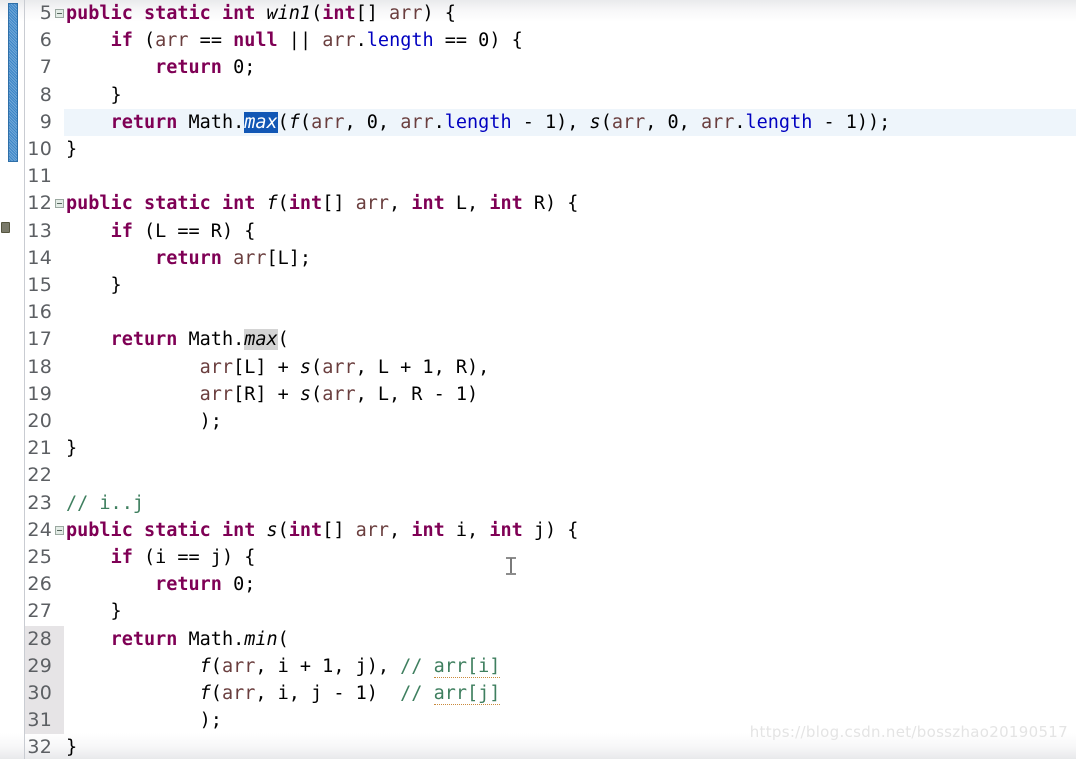 The width and height of the screenshot is (1076, 762). I want to click on code-line: 11, so click(538, 176).